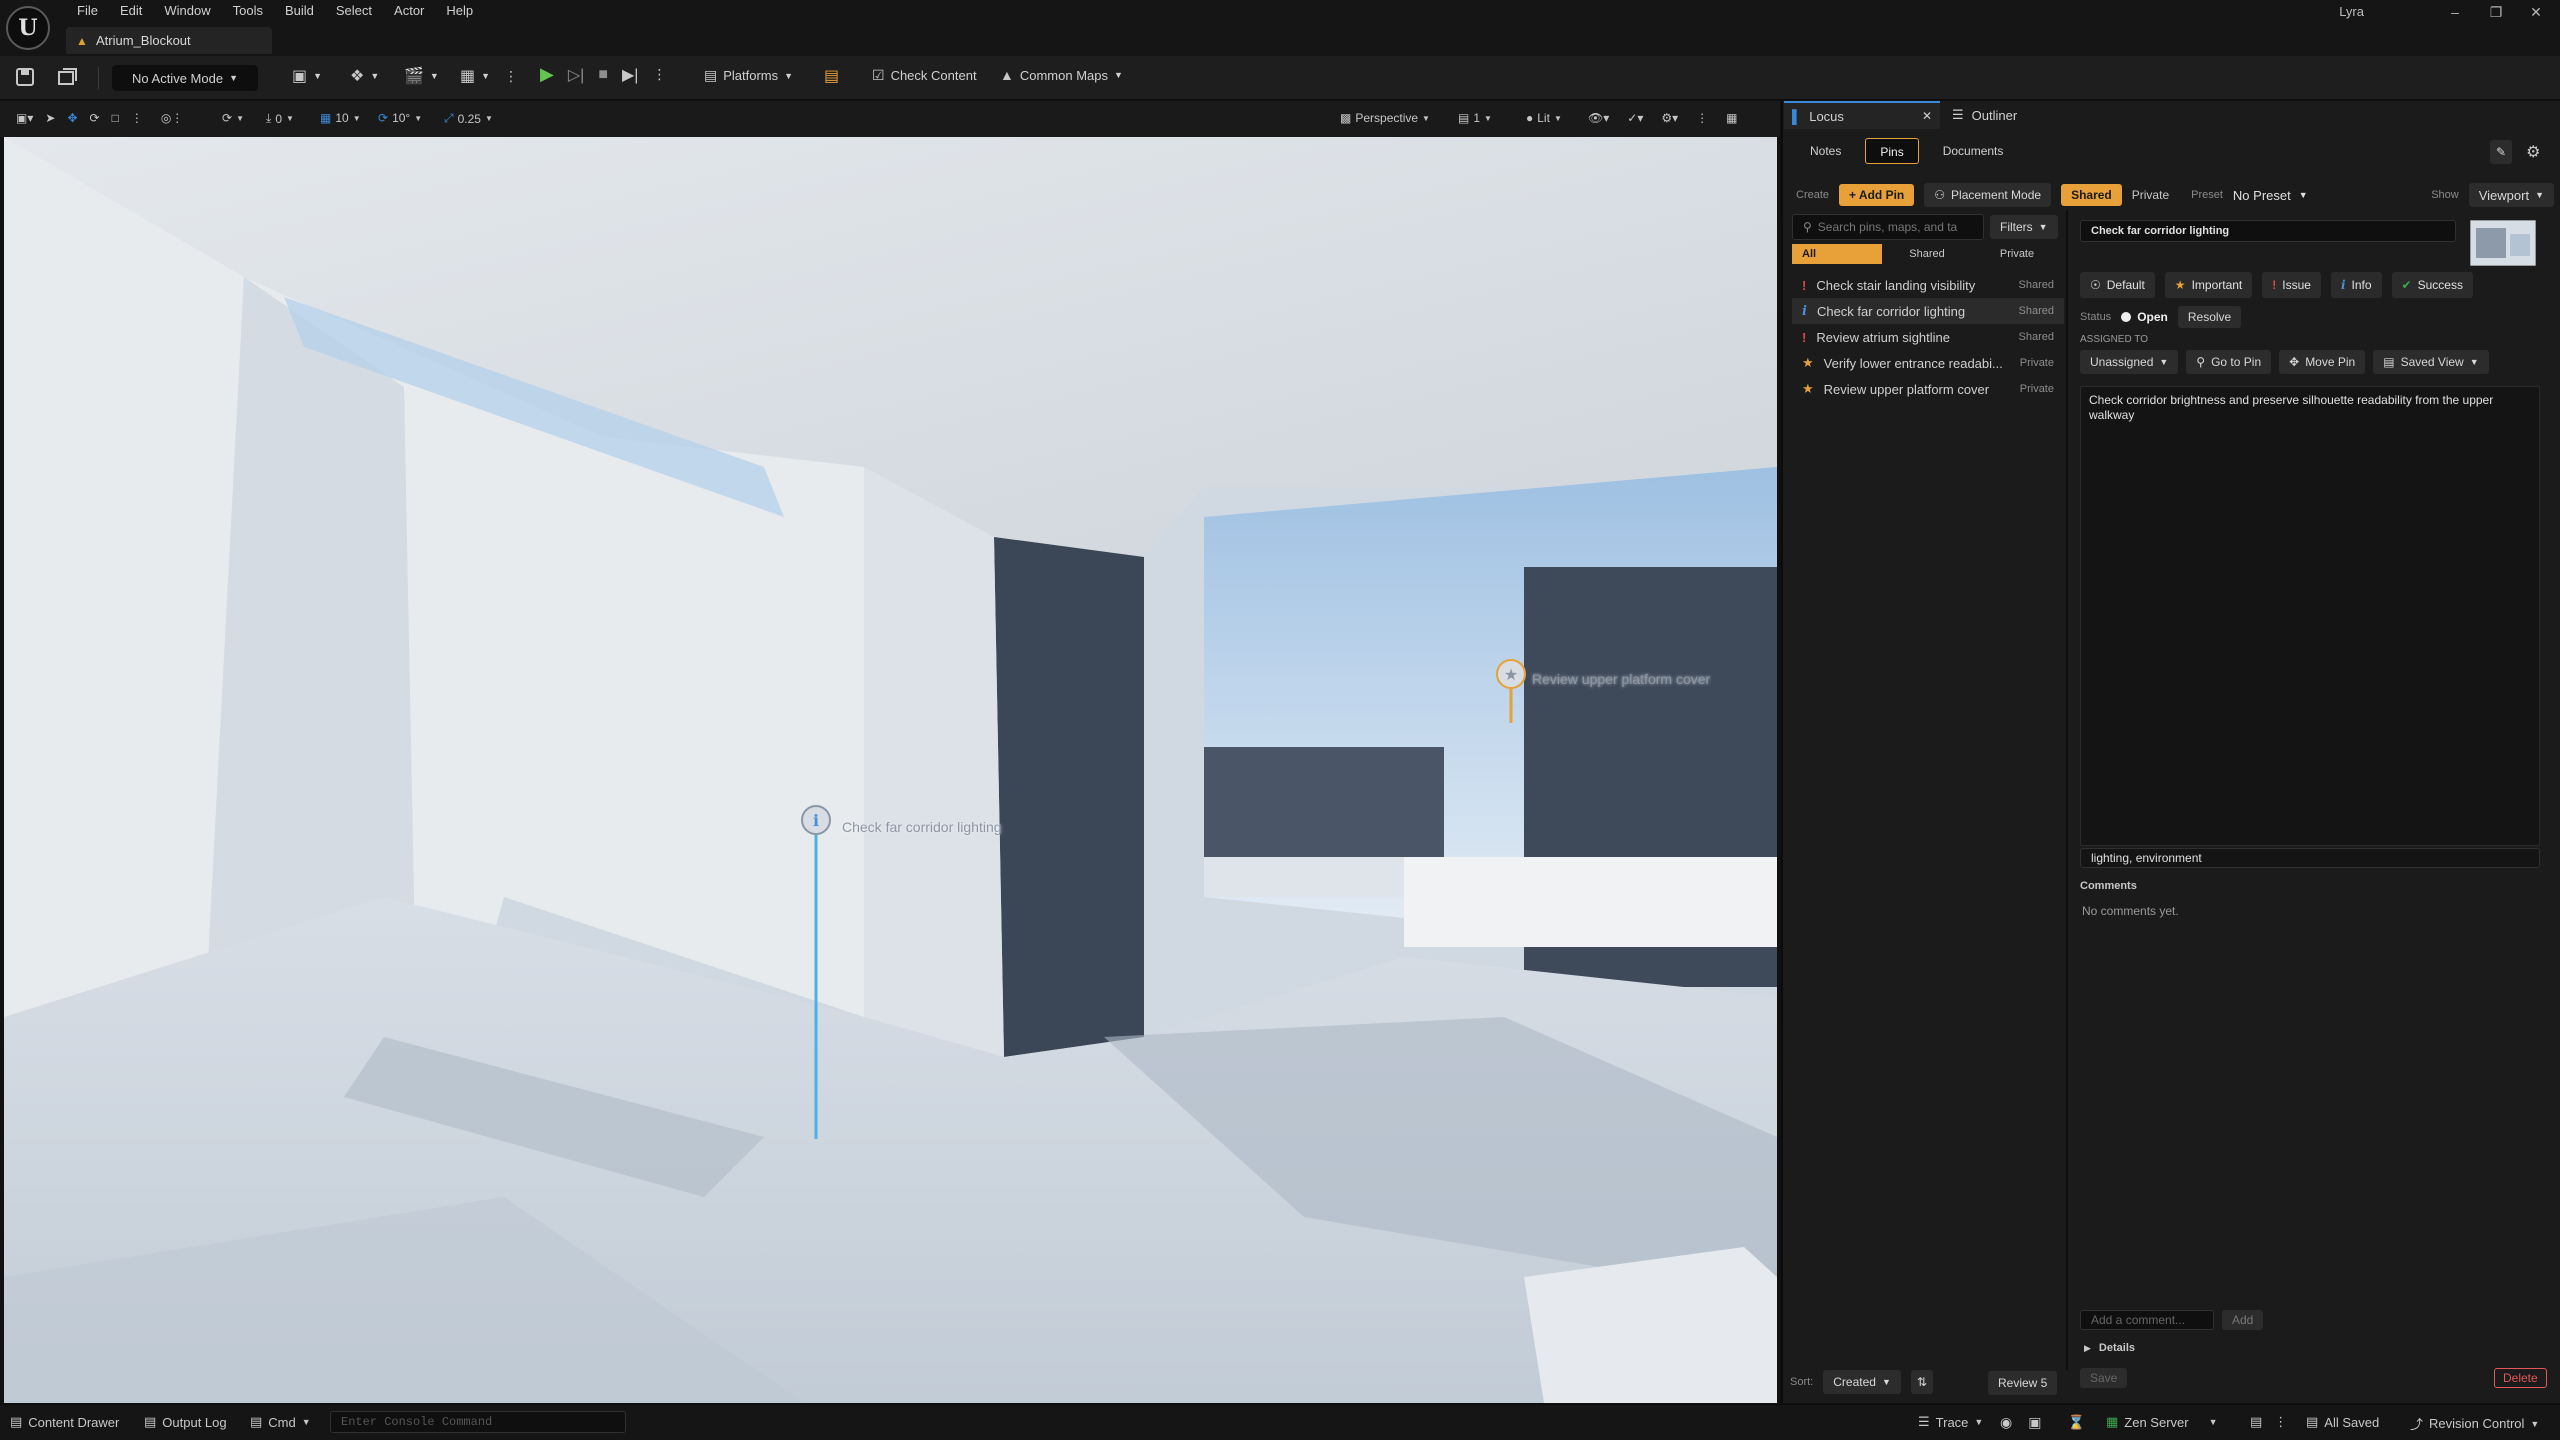  I want to click on list-item: ★ Review upper platform cover Private, so click(1928, 389).